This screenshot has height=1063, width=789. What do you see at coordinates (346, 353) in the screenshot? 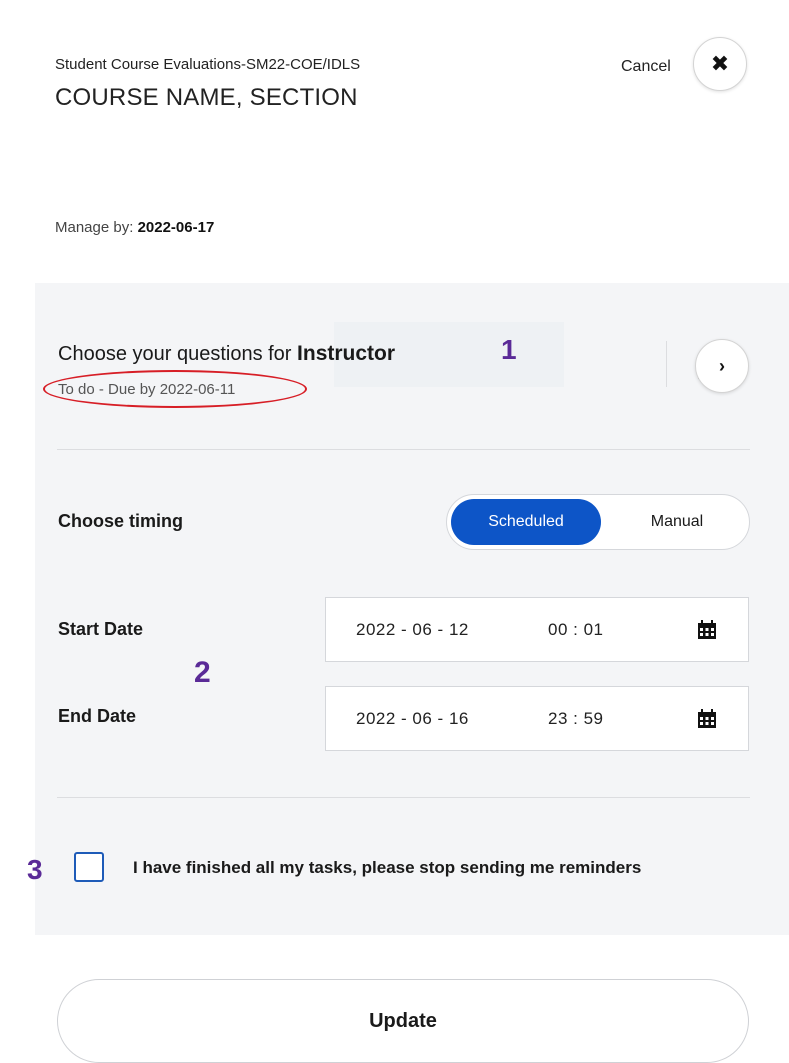
I see `questions-role: Instructor` at bounding box center [346, 353].